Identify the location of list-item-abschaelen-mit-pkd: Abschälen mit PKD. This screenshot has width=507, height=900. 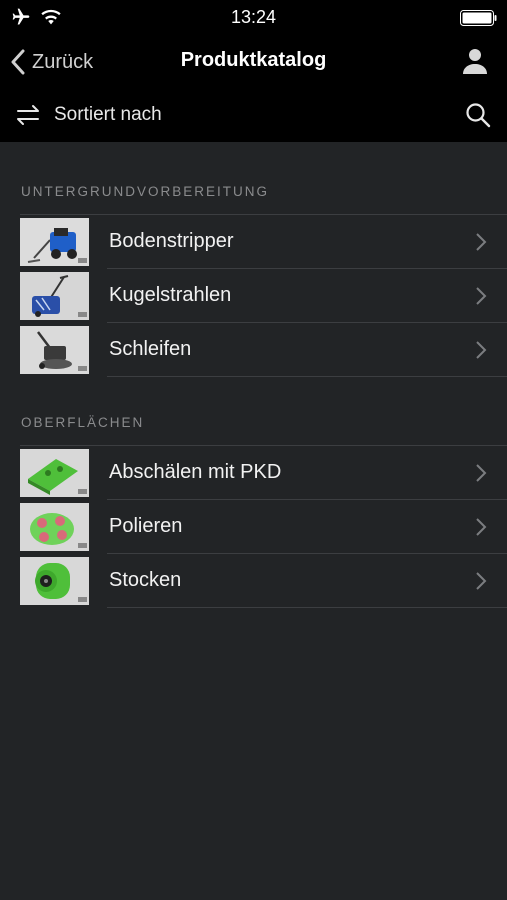
(253, 473).